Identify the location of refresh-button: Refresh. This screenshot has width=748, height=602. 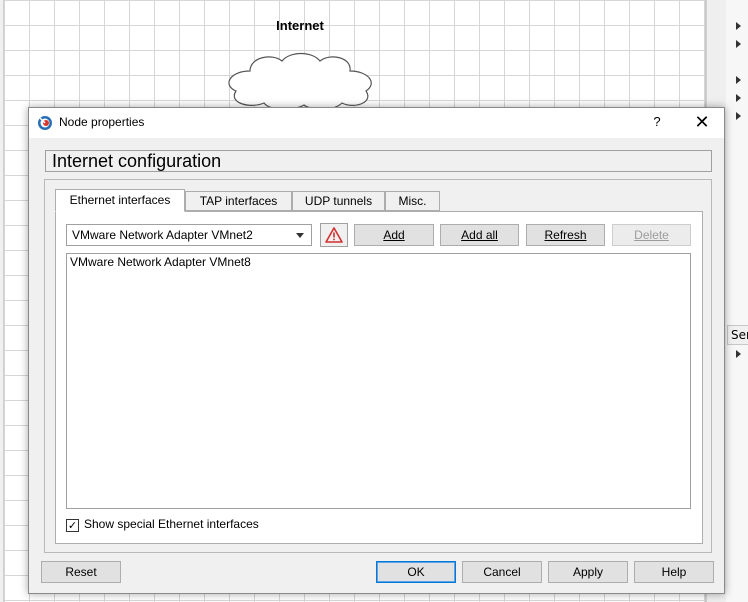
(565, 235).